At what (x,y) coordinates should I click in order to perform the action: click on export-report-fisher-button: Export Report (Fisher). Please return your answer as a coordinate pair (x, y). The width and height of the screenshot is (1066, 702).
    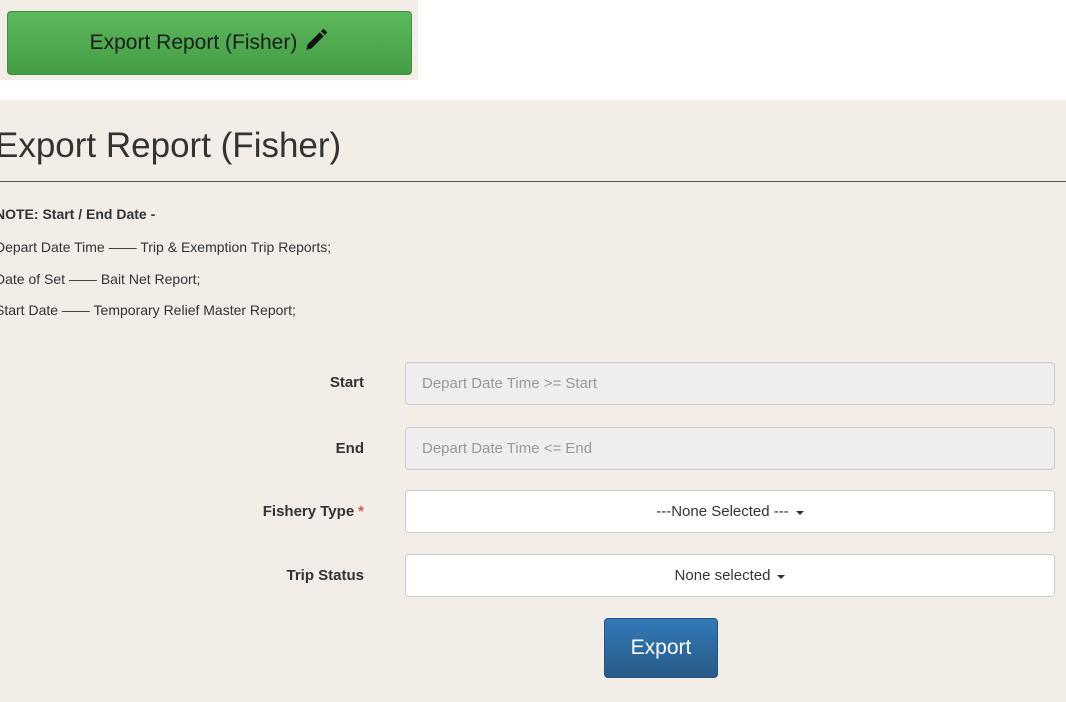
    Looking at the image, I should click on (209, 43).